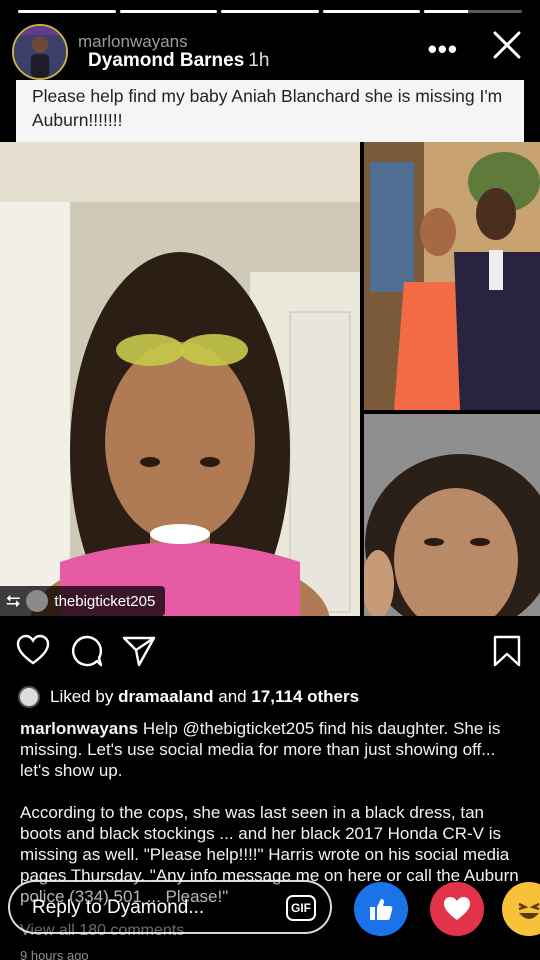 This screenshot has width=540, height=960. What do you see at coordinates (105, 601) in the screenshot?
I see `repost-username: thebigticket205` at bounding box center [105, 601].